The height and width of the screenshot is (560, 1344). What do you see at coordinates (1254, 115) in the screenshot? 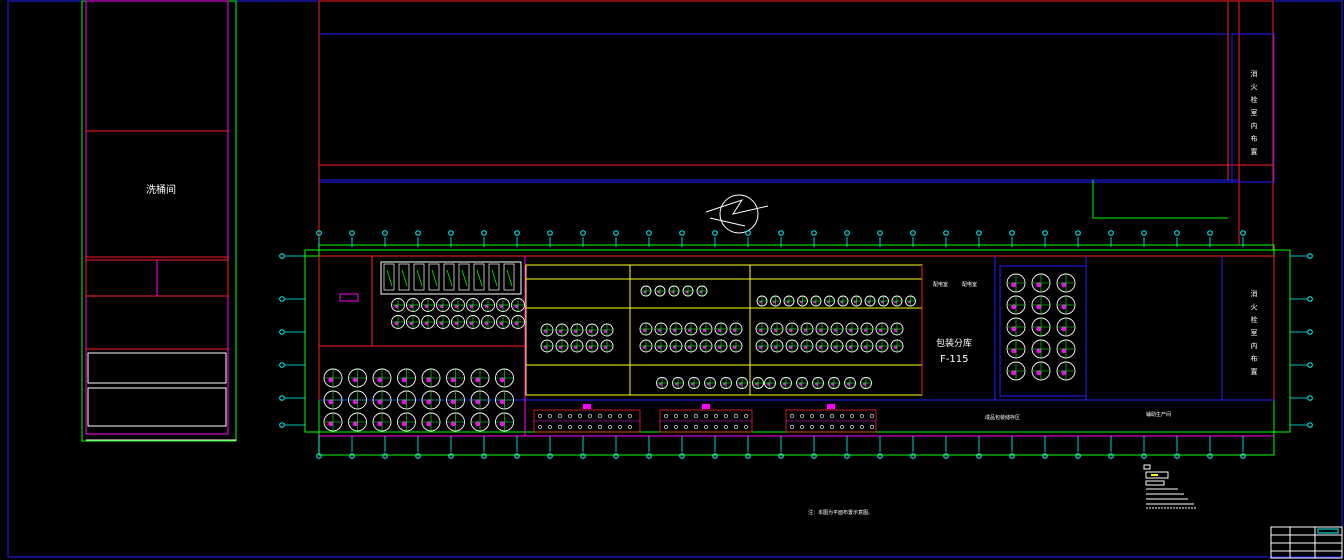
I see `vertical-note-top: 消火栓室内布置` at bounding box center [1254, 115].